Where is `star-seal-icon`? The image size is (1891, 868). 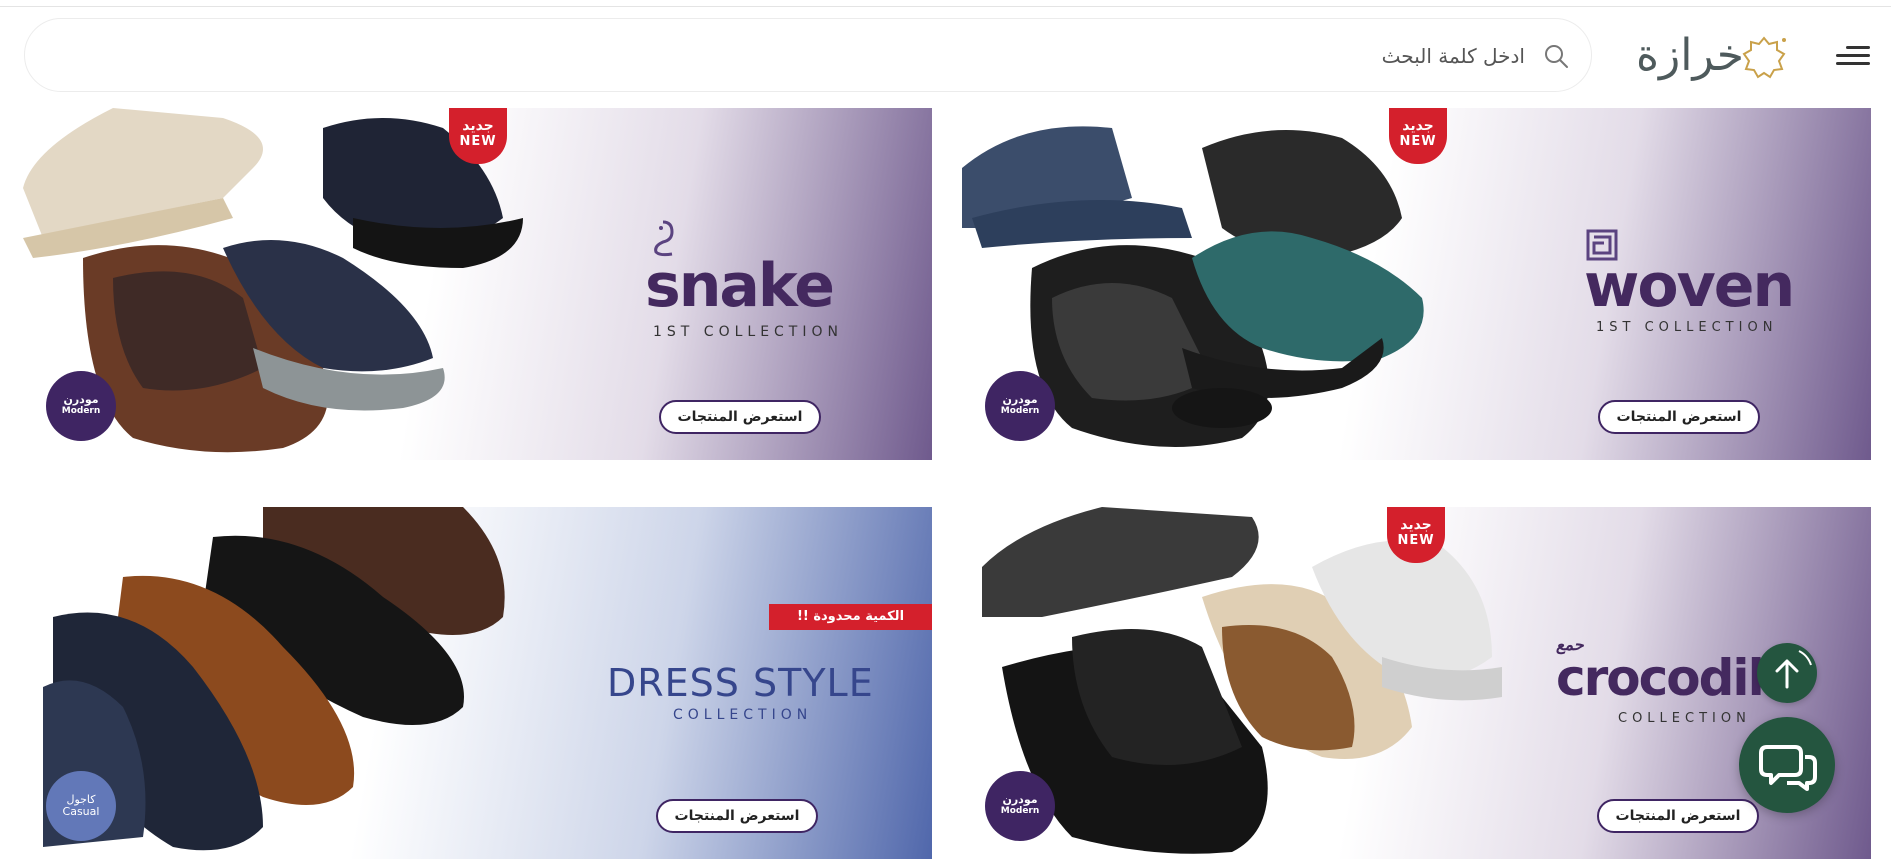
star-seal-icon is located at coordinates (1764, 57).